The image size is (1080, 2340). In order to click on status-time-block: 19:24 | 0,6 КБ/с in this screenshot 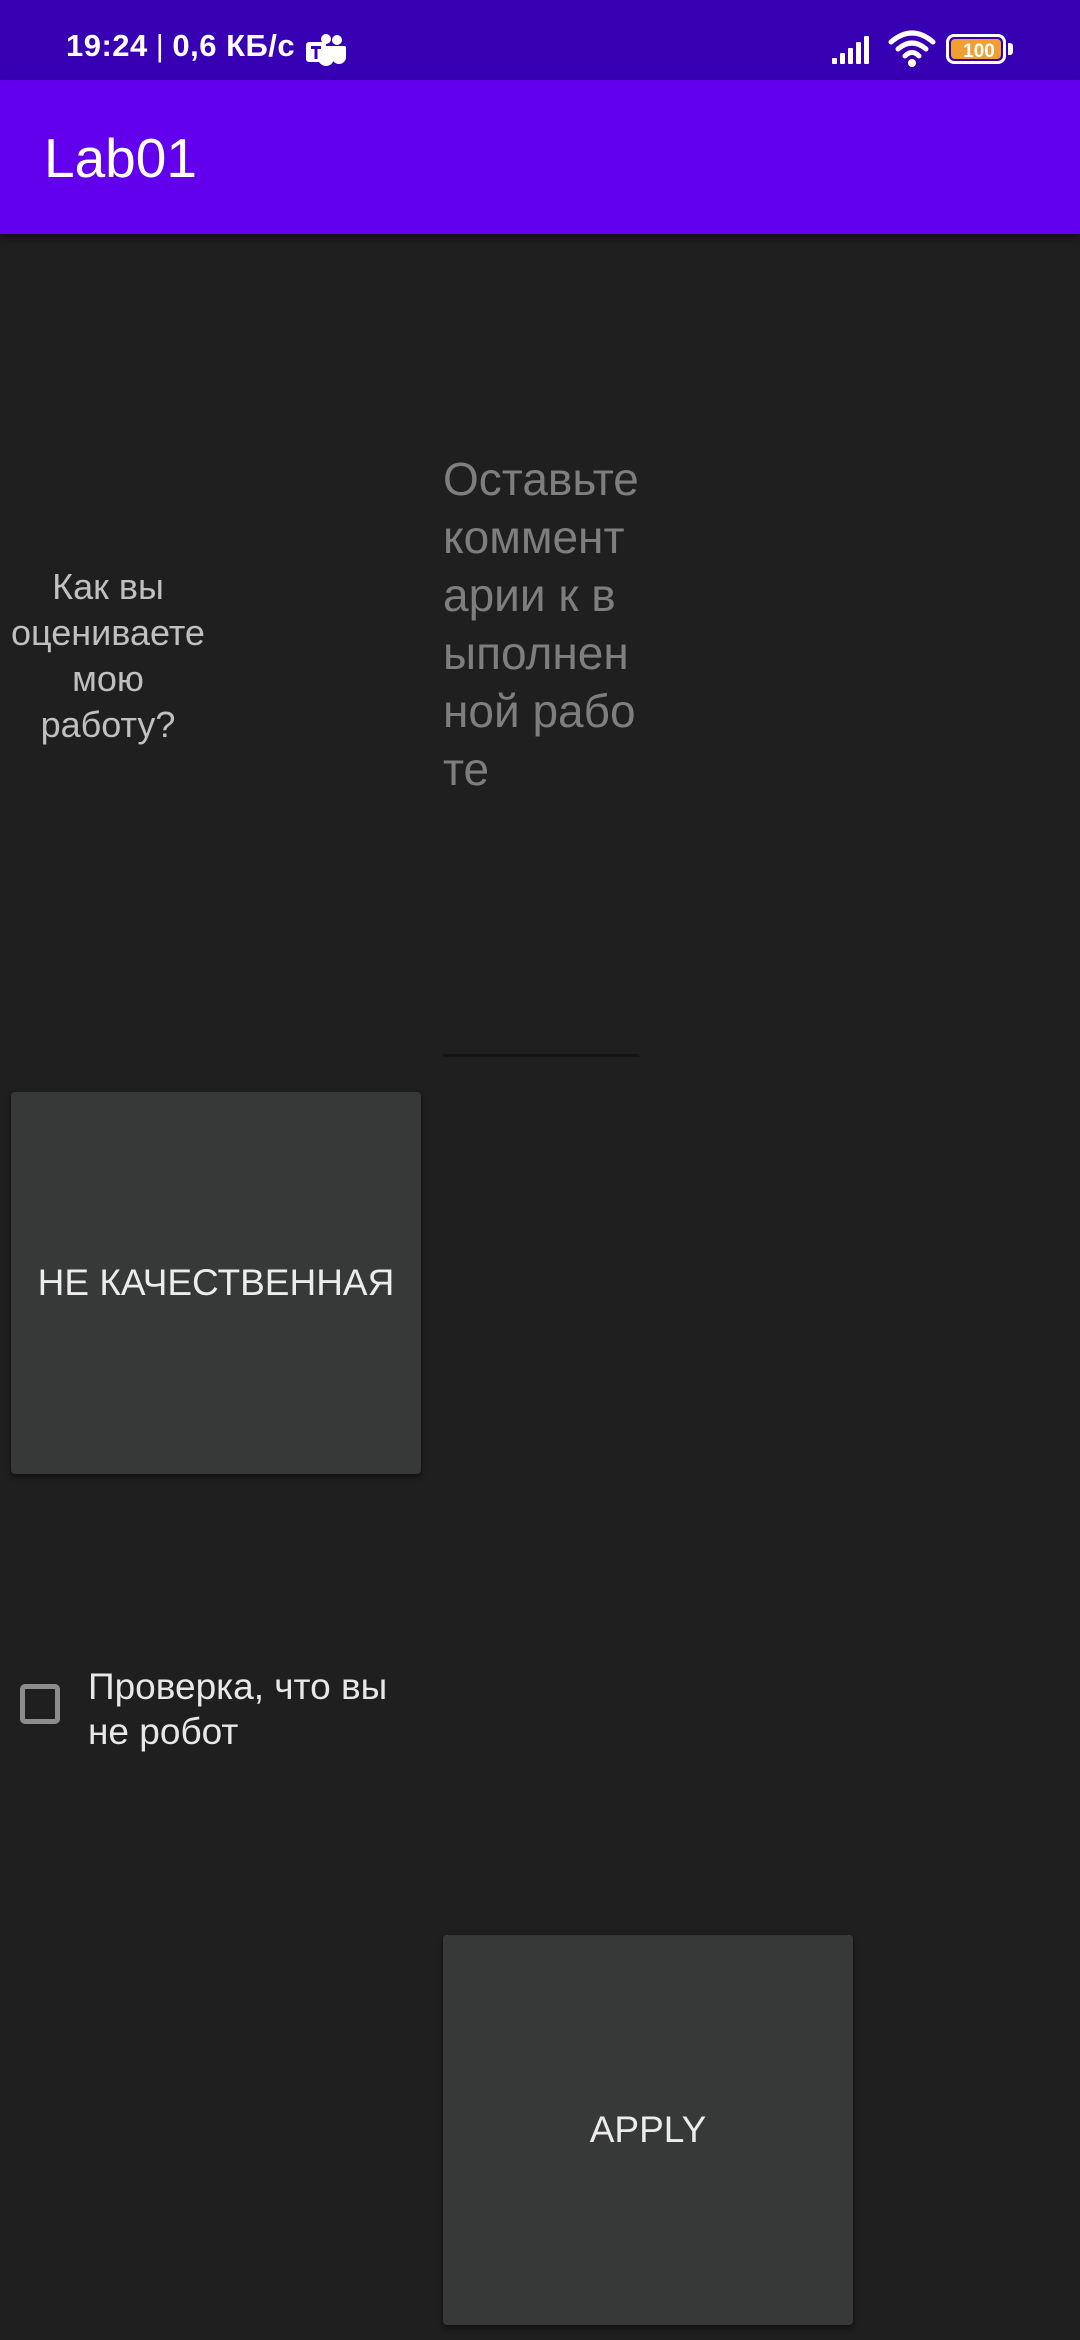, I will do `click(180, 46)`.